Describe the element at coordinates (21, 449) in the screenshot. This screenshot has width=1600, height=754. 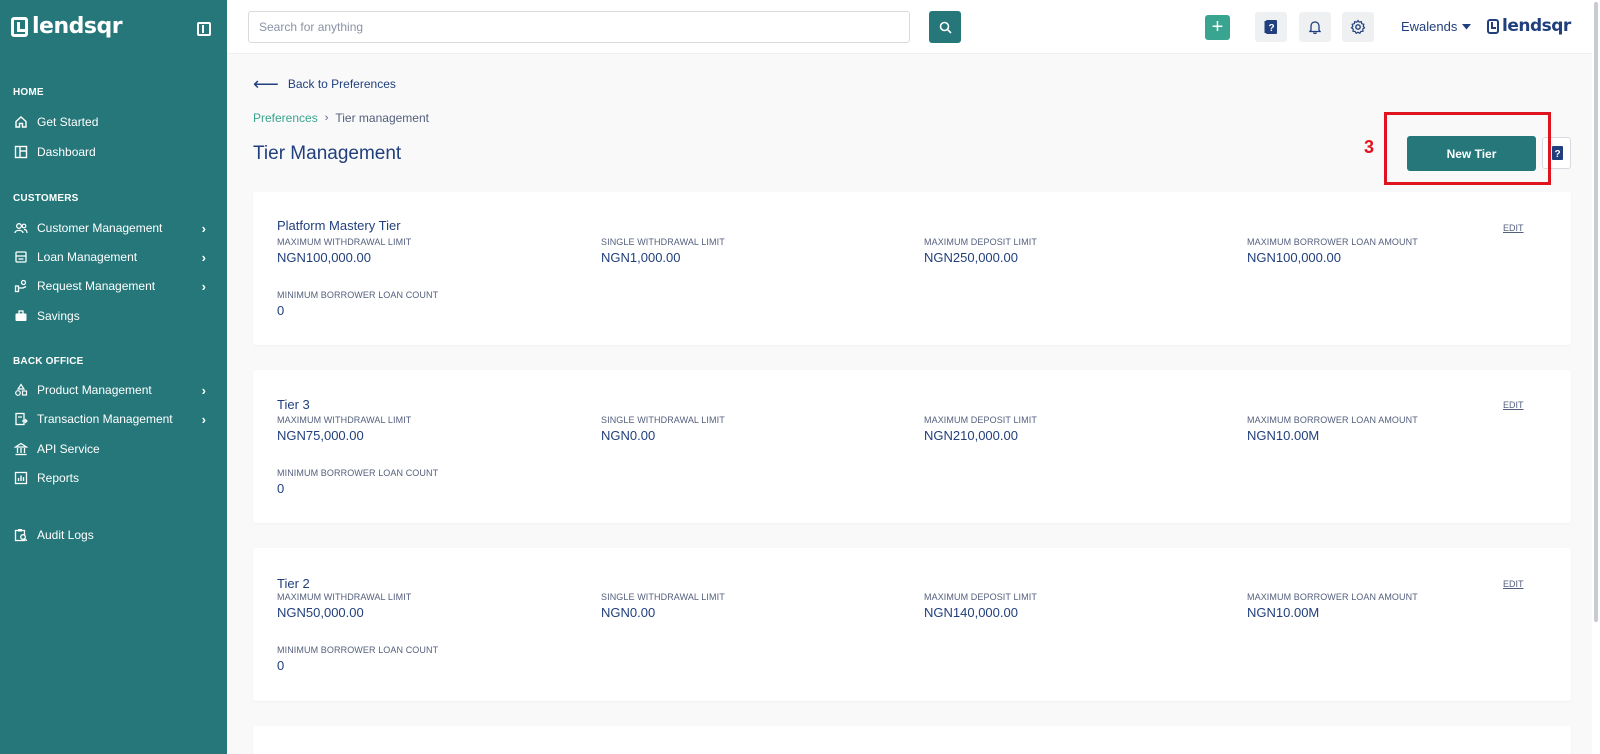
I see `institution-icon` at that location.